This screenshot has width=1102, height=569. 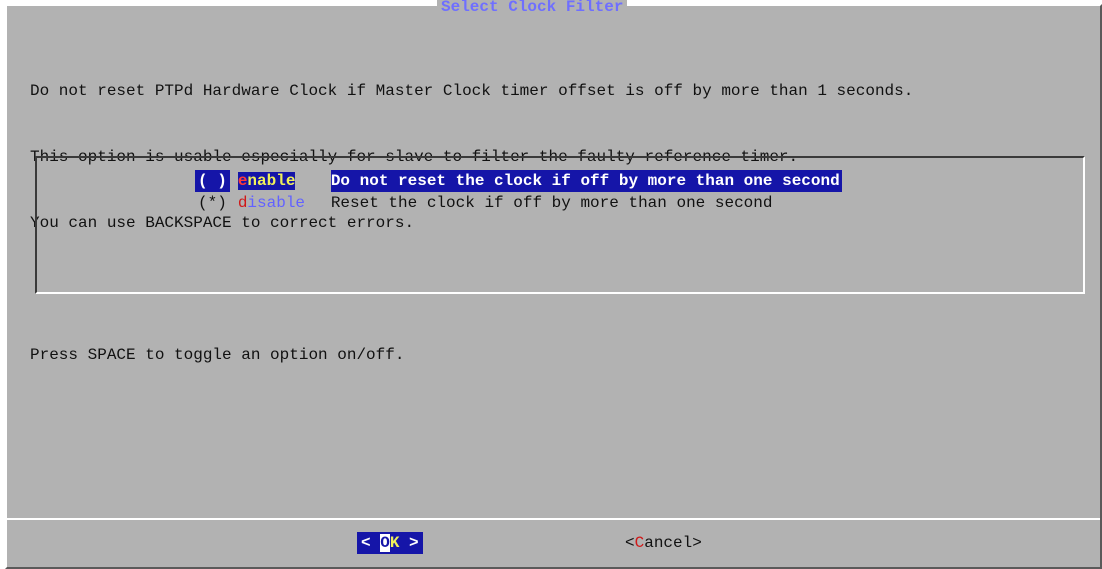 What do you see at coordinates (668, 543) in the screenshot?
I see `cancel-label-rest: ancel` at bounding box center [668, 543].